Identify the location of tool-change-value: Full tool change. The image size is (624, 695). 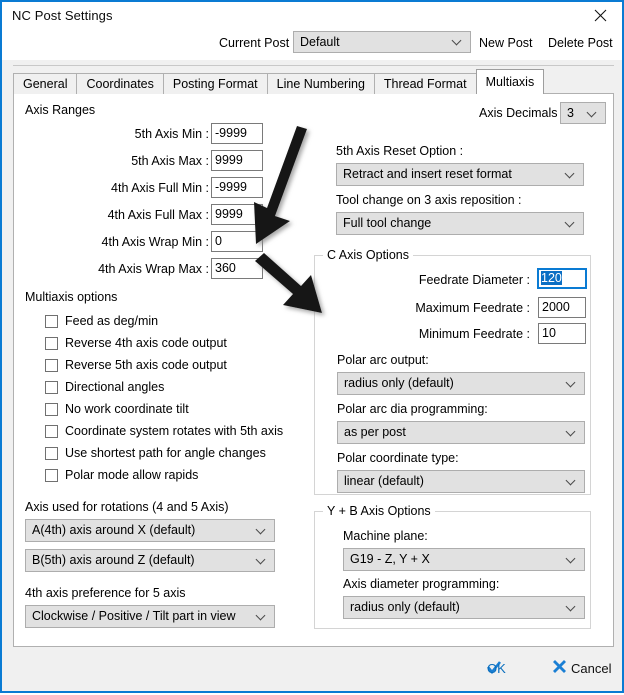
(387, 223).